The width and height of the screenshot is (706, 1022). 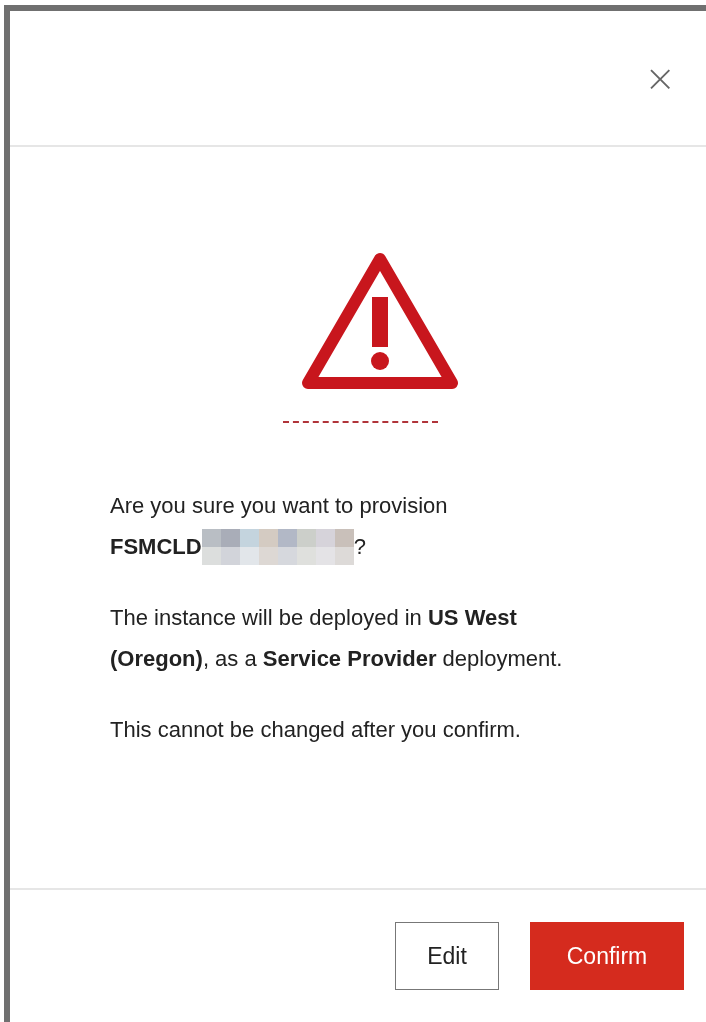 I want to click on close-icon: ×, so click(x=660, y=78).